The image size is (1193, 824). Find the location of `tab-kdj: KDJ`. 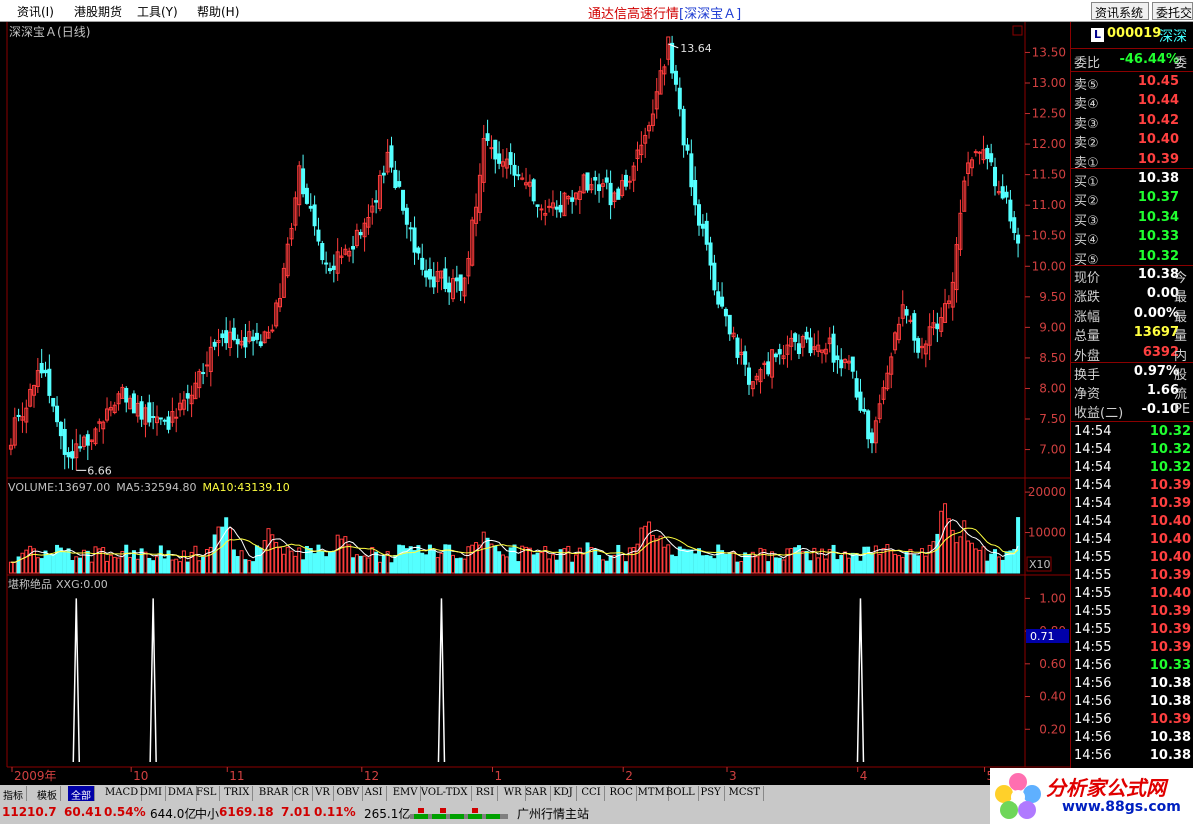

tab-kdj: KDJ is located at coordinates (563, 793).